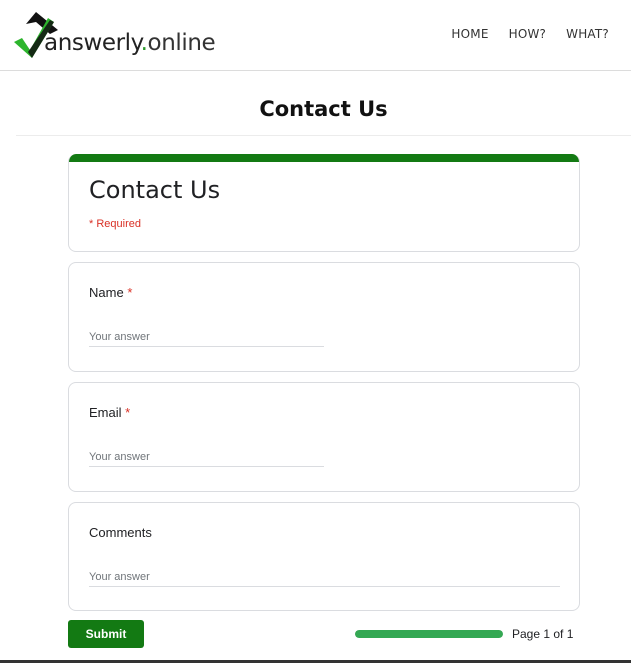 The image size is (631, 663). I want to click on name-input, so click(206, 337).